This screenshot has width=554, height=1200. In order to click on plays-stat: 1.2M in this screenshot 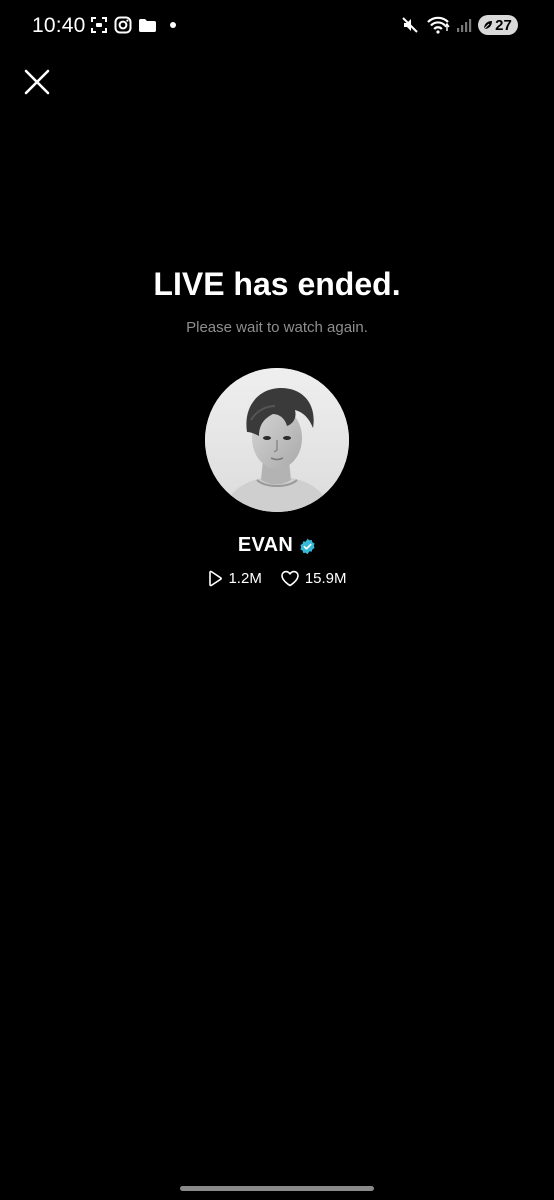, I will do `click(234, 578)`.